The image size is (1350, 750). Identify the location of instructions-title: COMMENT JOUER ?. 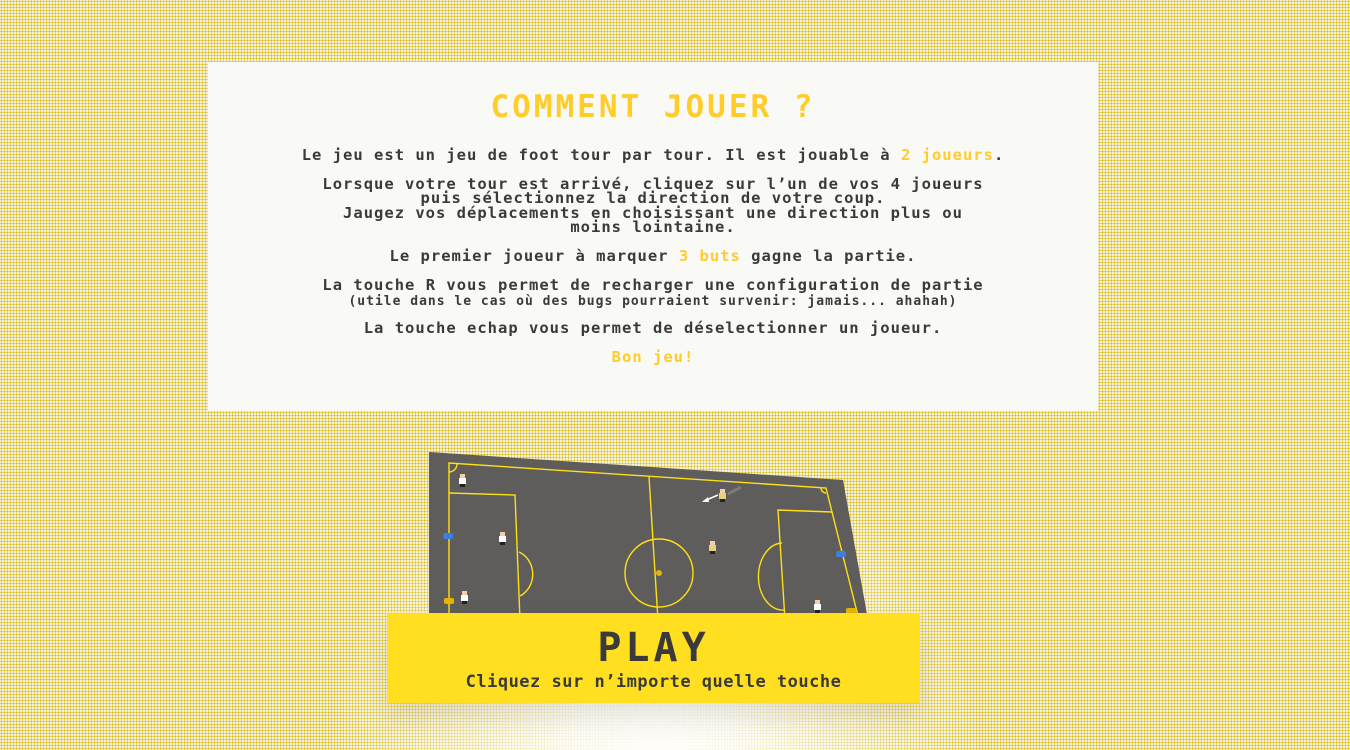
(653, 107).